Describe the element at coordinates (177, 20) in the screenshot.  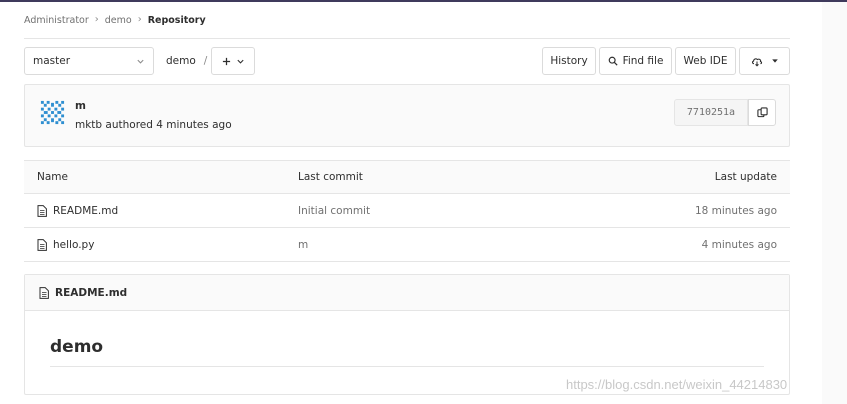
I see `breadcrumb-current: Repository` at that location.